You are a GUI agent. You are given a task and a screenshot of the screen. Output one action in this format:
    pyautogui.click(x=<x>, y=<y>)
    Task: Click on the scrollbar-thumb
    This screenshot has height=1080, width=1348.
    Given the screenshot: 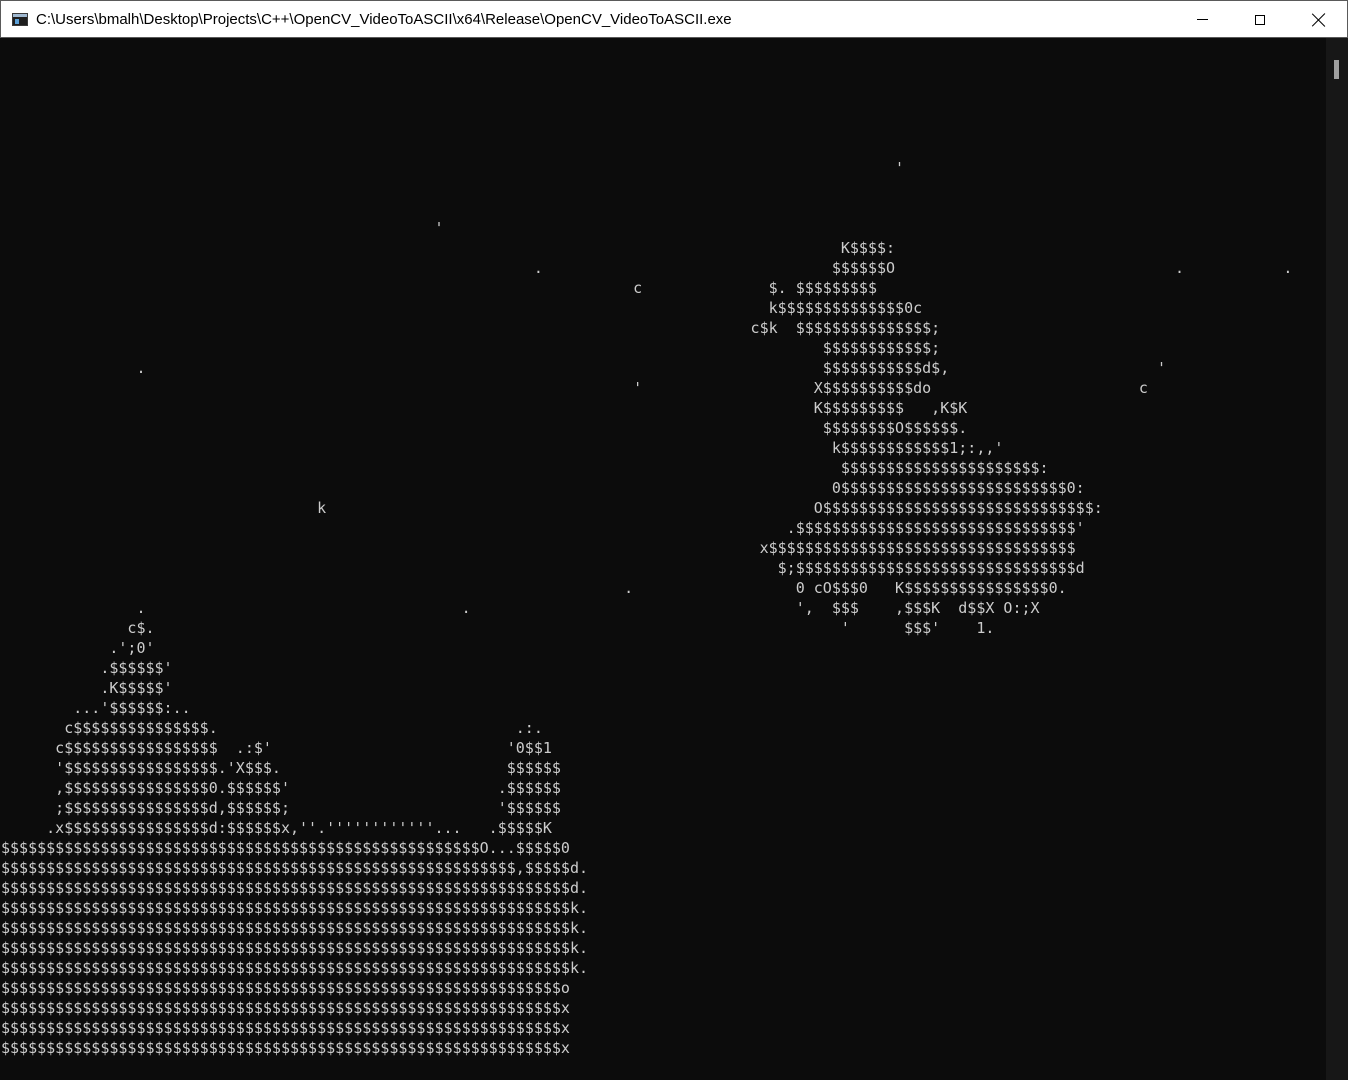 What is the action you would take?
    pyautogui.click(x=1336, y=69)
    